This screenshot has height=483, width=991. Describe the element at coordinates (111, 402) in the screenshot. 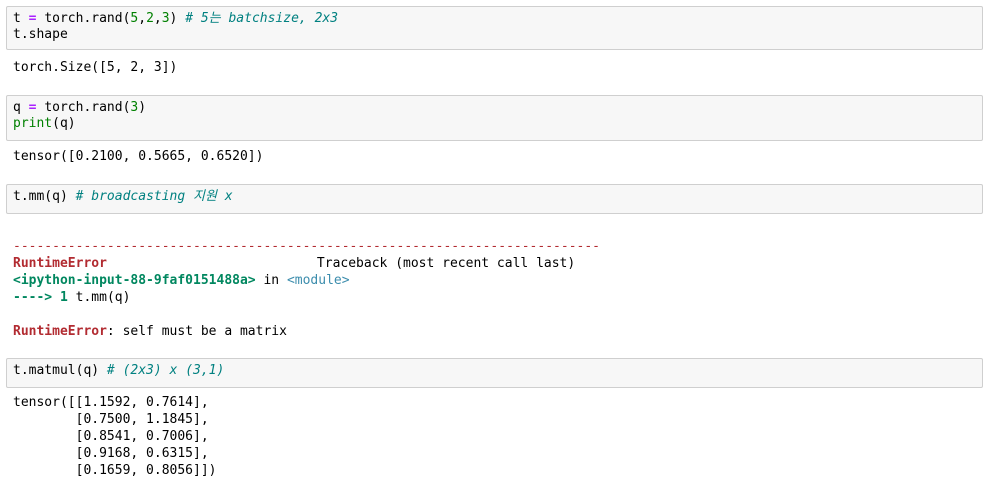

I see `output-line: tensor([[1.1592, 0.7614],` at that location.